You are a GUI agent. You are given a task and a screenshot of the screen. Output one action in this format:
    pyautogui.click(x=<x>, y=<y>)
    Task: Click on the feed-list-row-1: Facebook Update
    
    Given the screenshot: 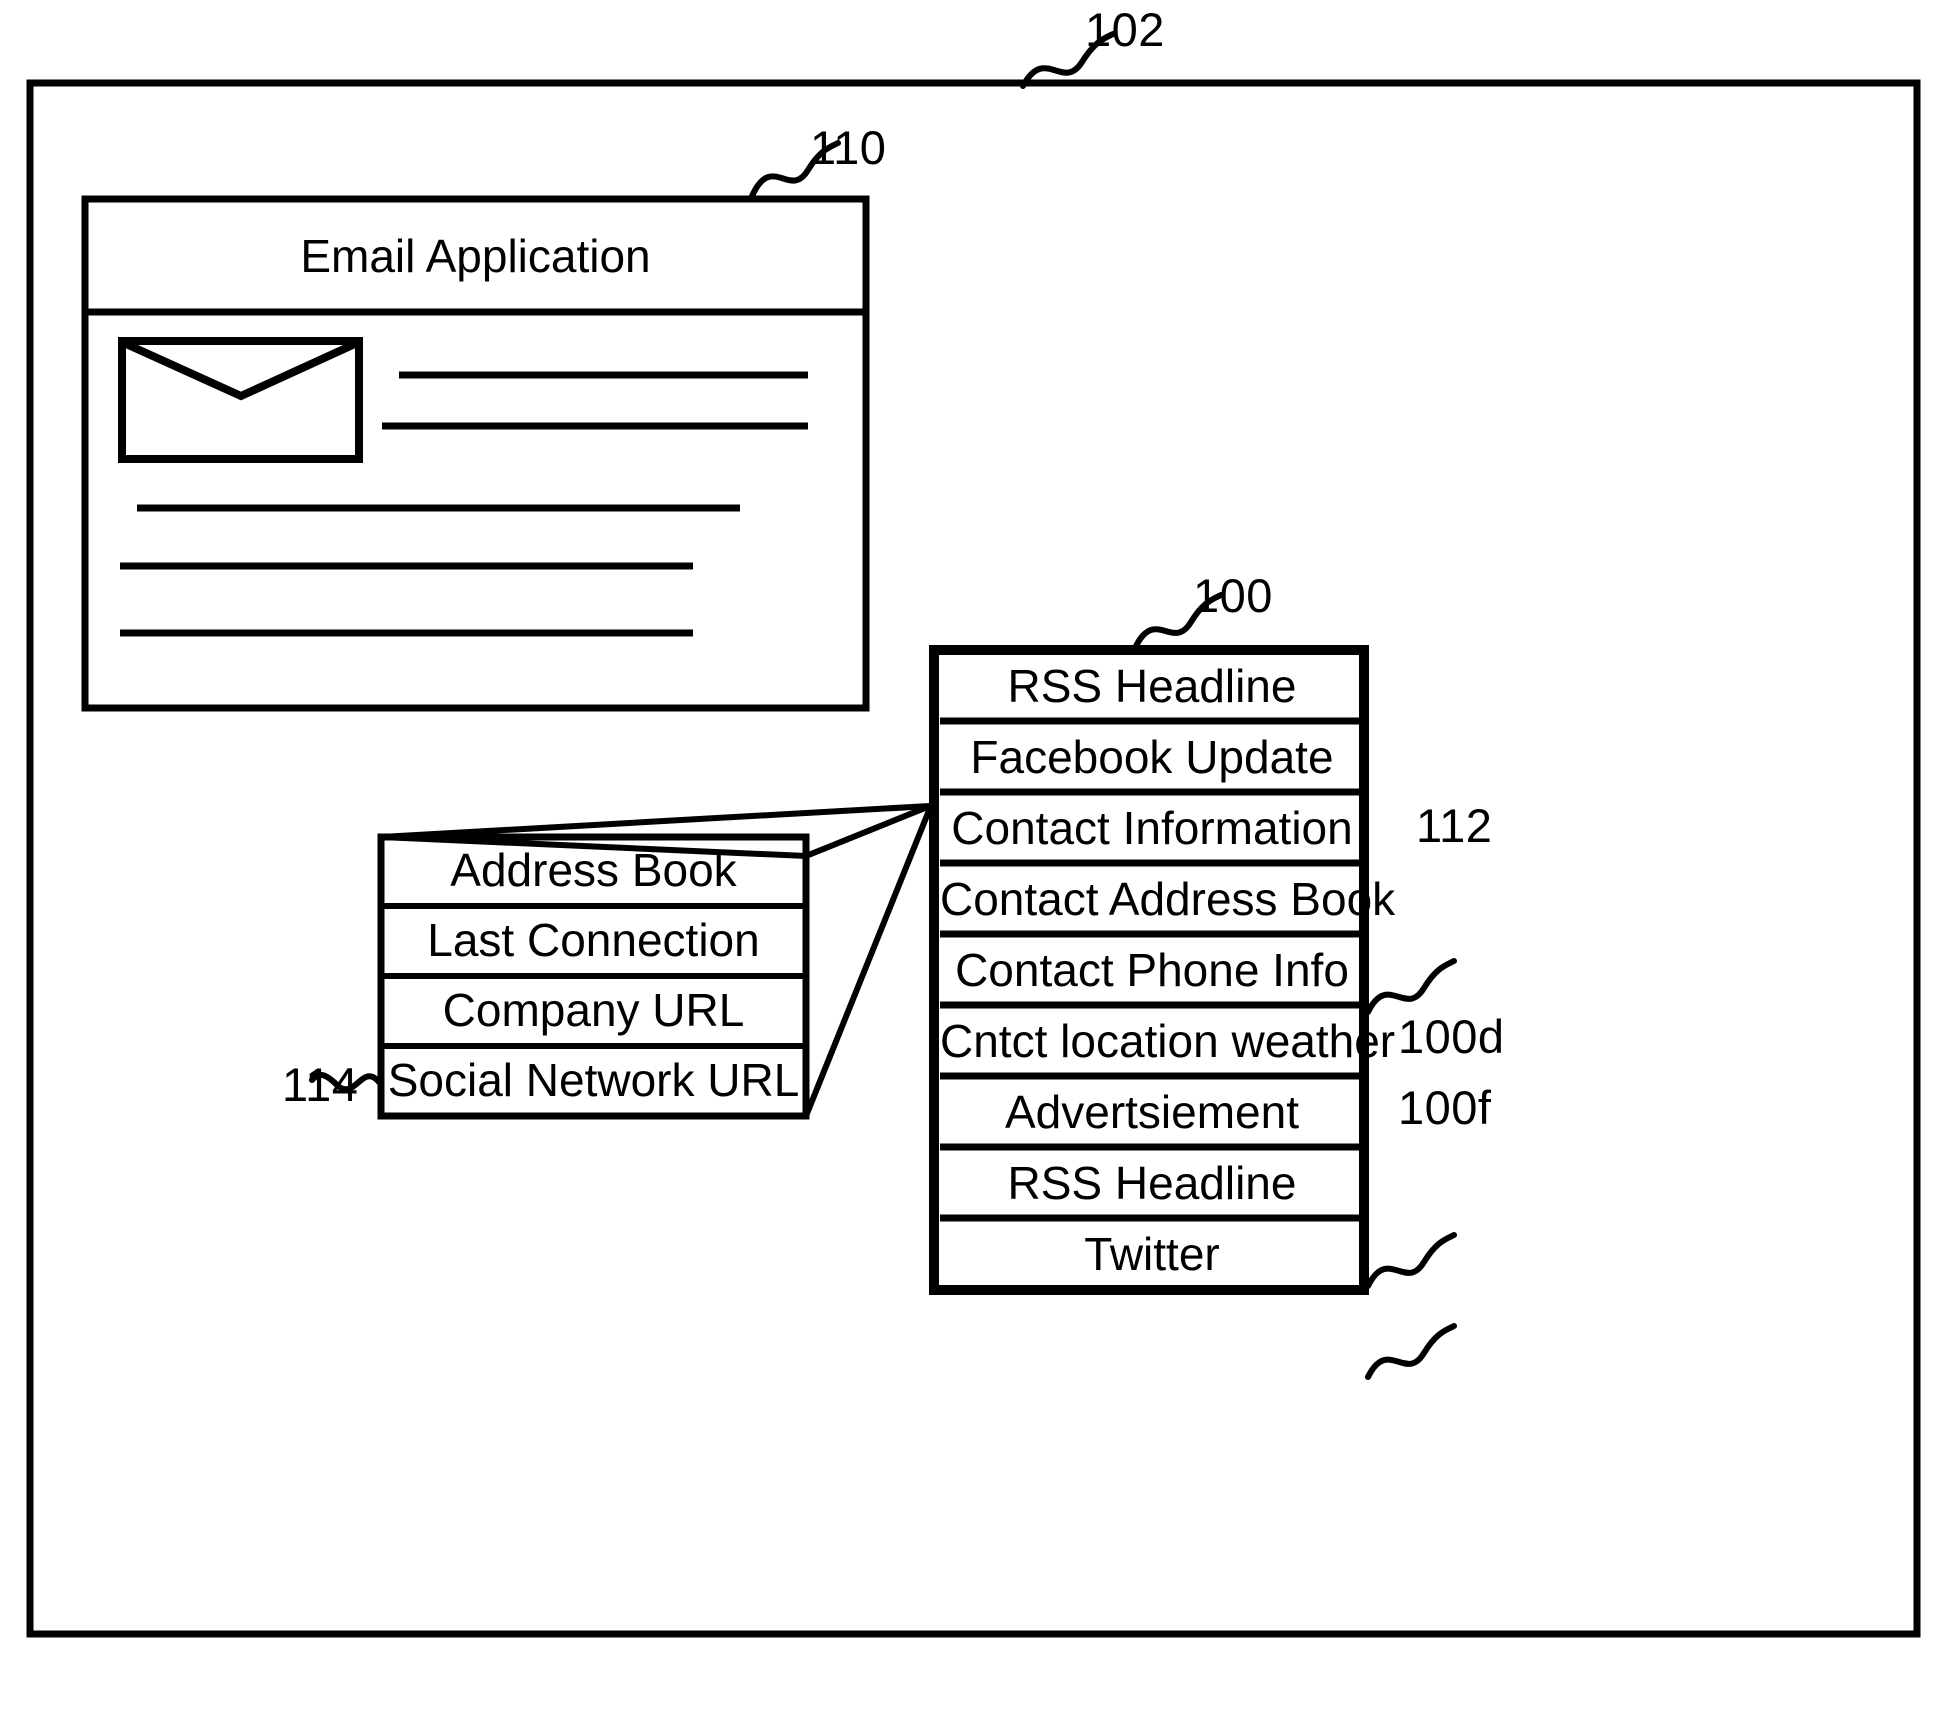 What is the action you would take?
    pyautogui.click(x=1152, y=757)
    